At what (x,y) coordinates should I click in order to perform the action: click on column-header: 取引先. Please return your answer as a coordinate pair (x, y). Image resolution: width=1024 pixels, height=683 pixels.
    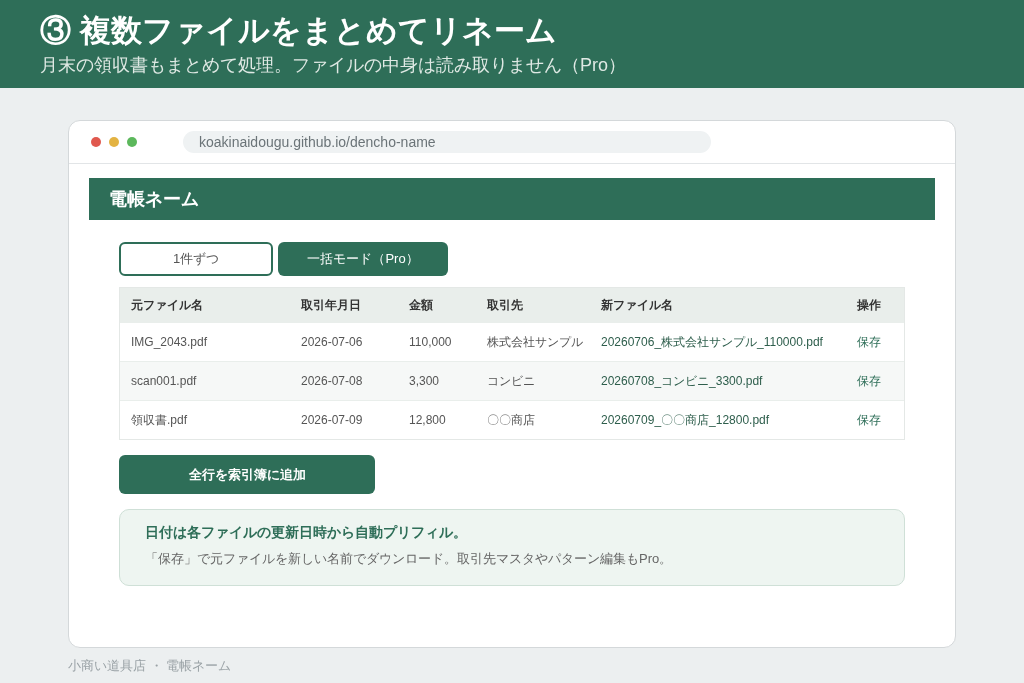
    Looking at the image, I should click on (505, 305).